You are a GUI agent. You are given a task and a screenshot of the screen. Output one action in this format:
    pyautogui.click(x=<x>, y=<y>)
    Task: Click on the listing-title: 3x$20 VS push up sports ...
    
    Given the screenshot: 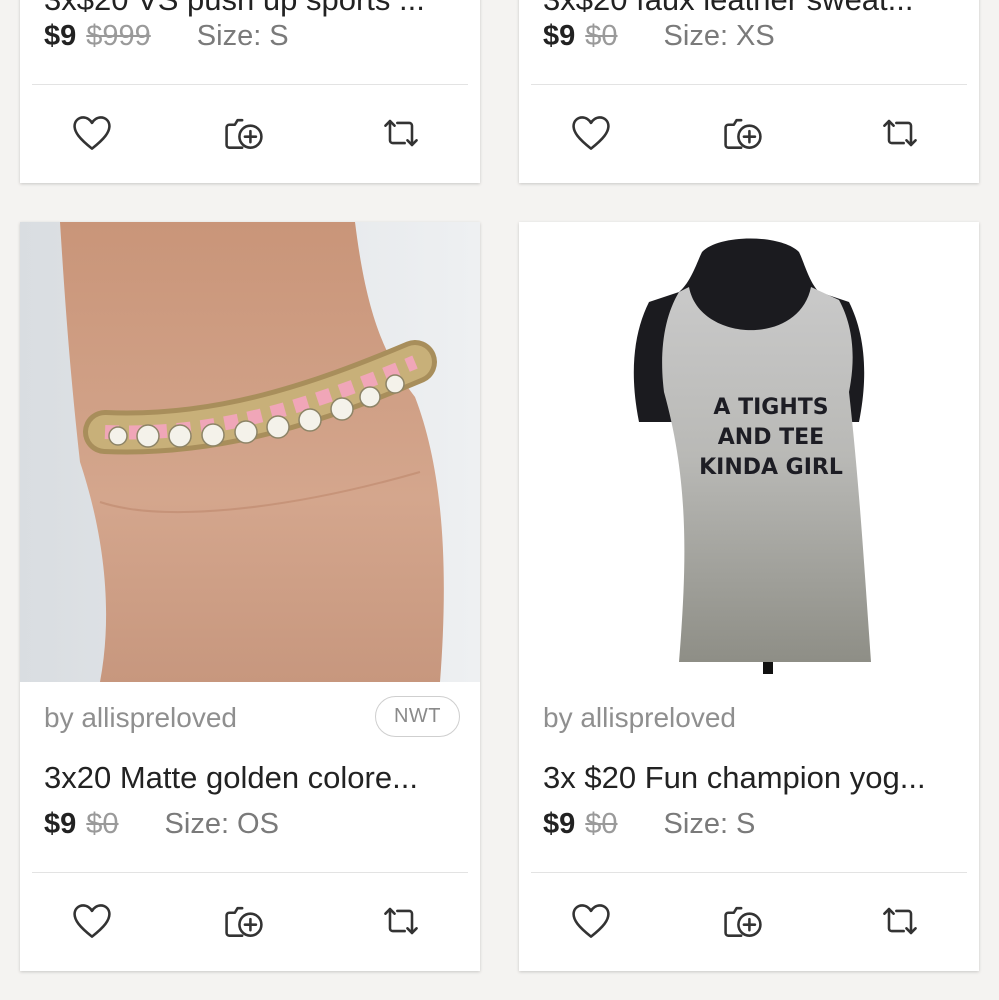 What is the action you would take?
    pyautogui.click(x=252, y=9)
    